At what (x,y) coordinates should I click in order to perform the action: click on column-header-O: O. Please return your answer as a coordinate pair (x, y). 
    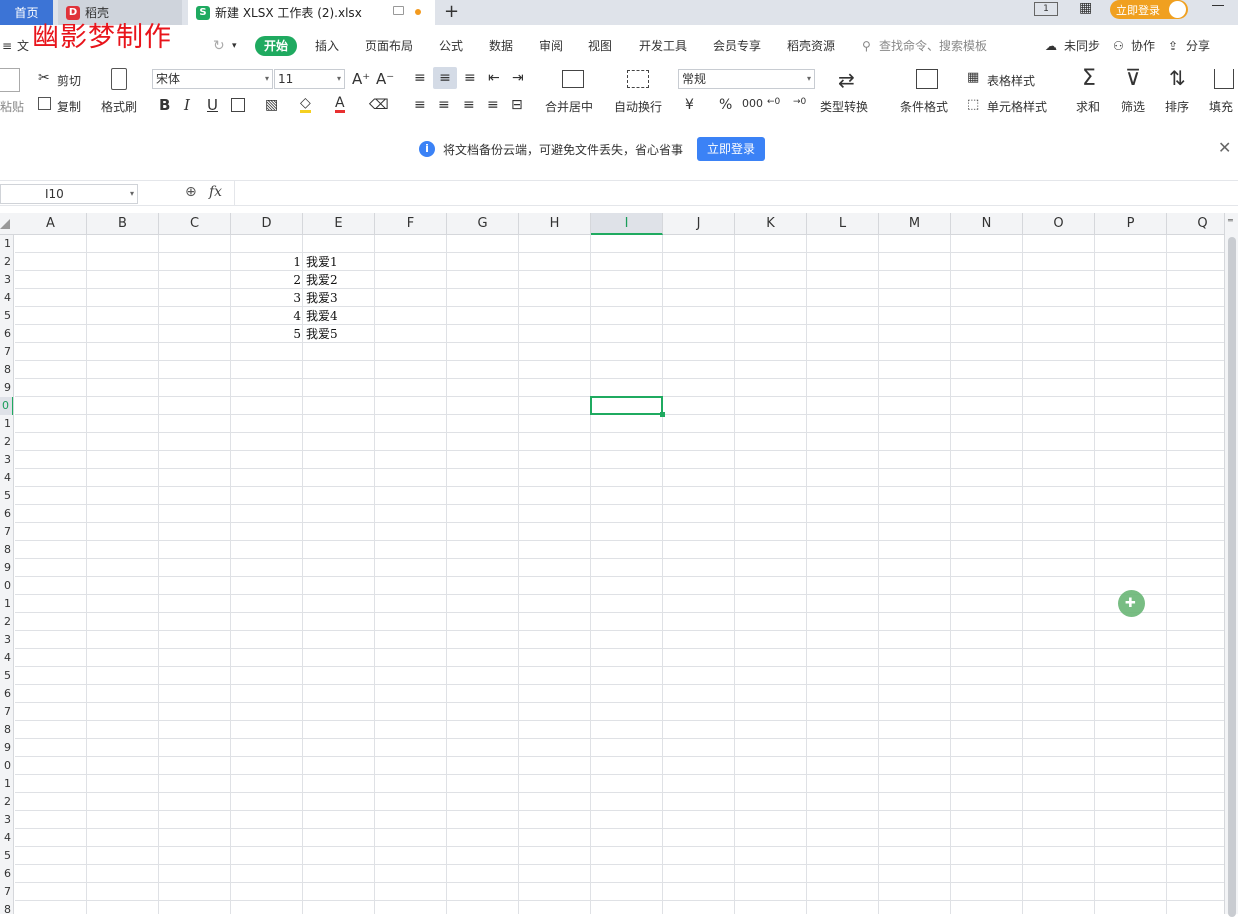
    Looking at the image, I should click on (1059, 224).